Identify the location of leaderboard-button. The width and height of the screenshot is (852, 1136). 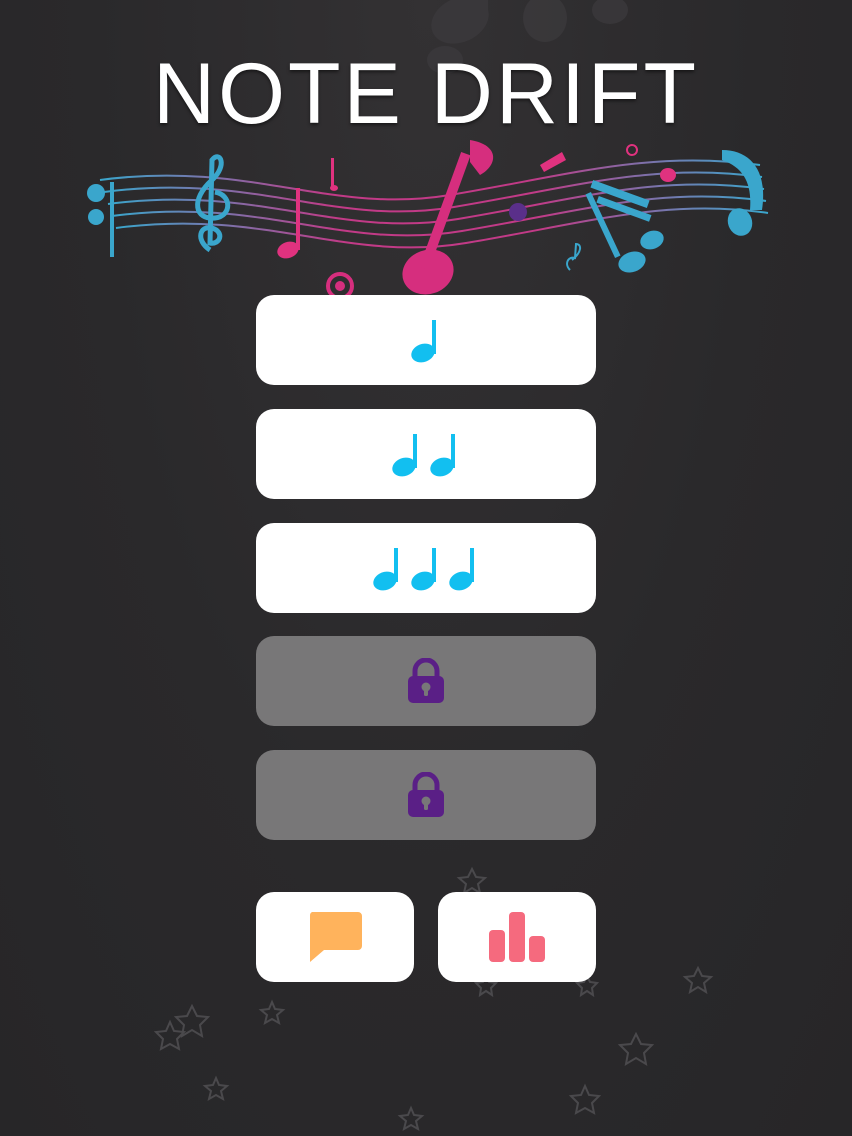
(517, 937).